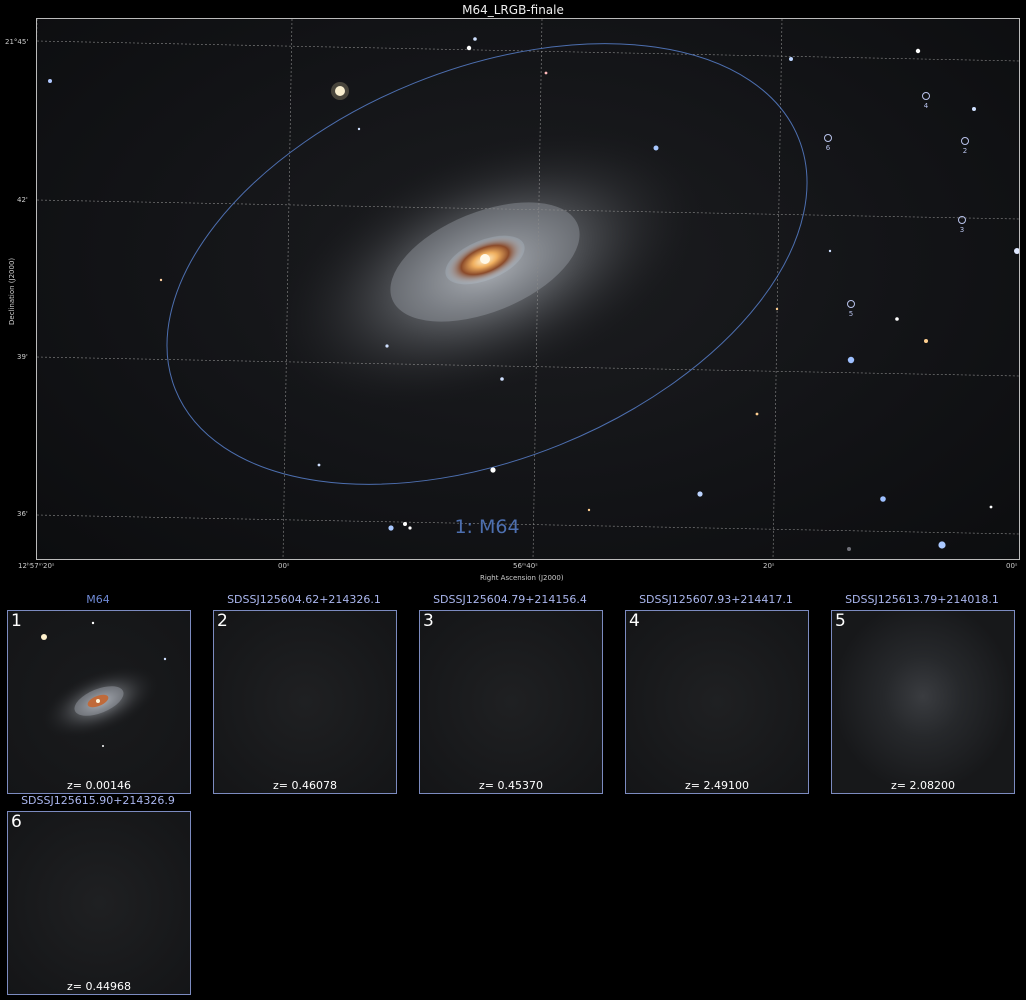 The height and width of the screenshot is (1000, 1026). What do you see at coordinates (828, 148) in the screenshot?
I see `marker-label-6: 6` at bounding box center [828, 148].